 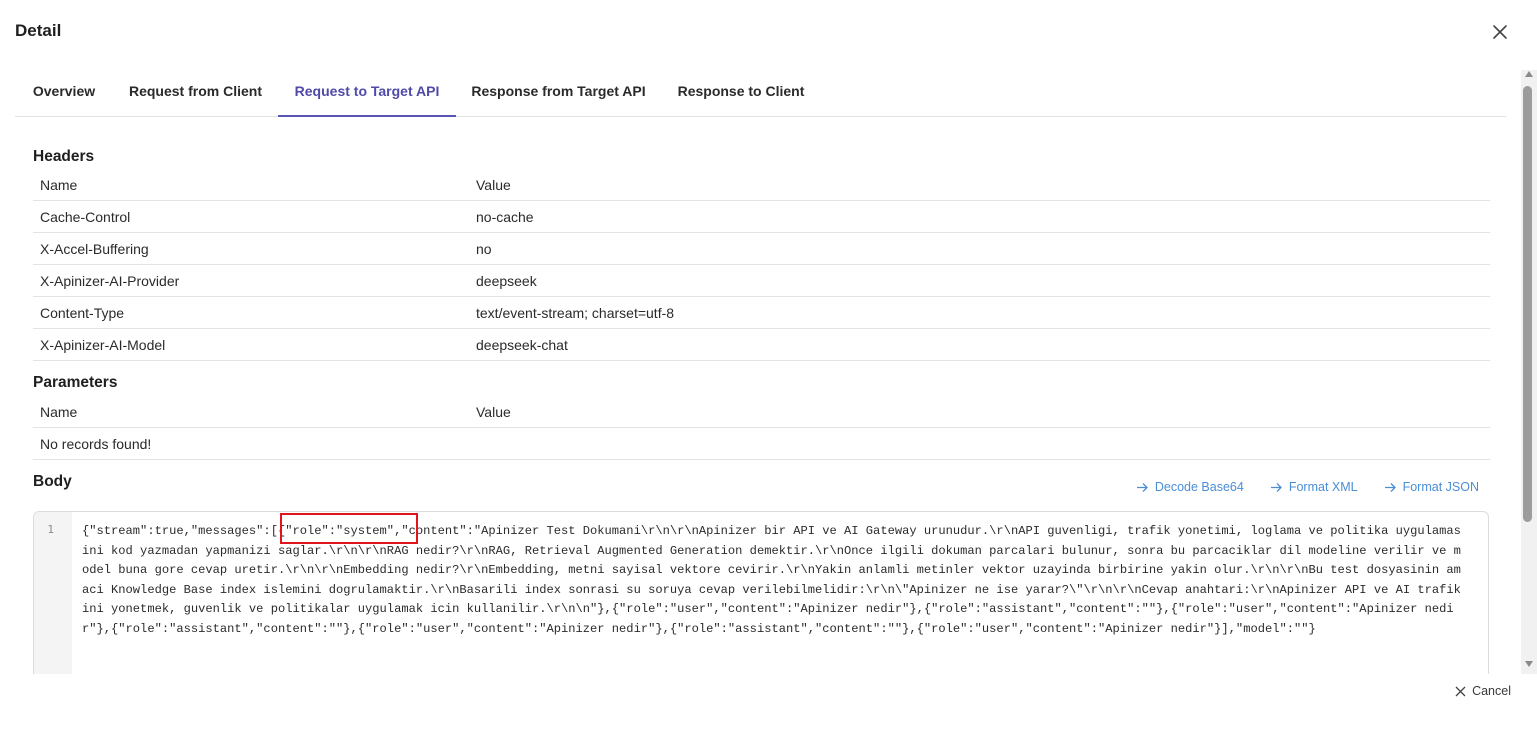 I want to click on parameters-table: Name Value No records found!, so click(x=761, y=428).